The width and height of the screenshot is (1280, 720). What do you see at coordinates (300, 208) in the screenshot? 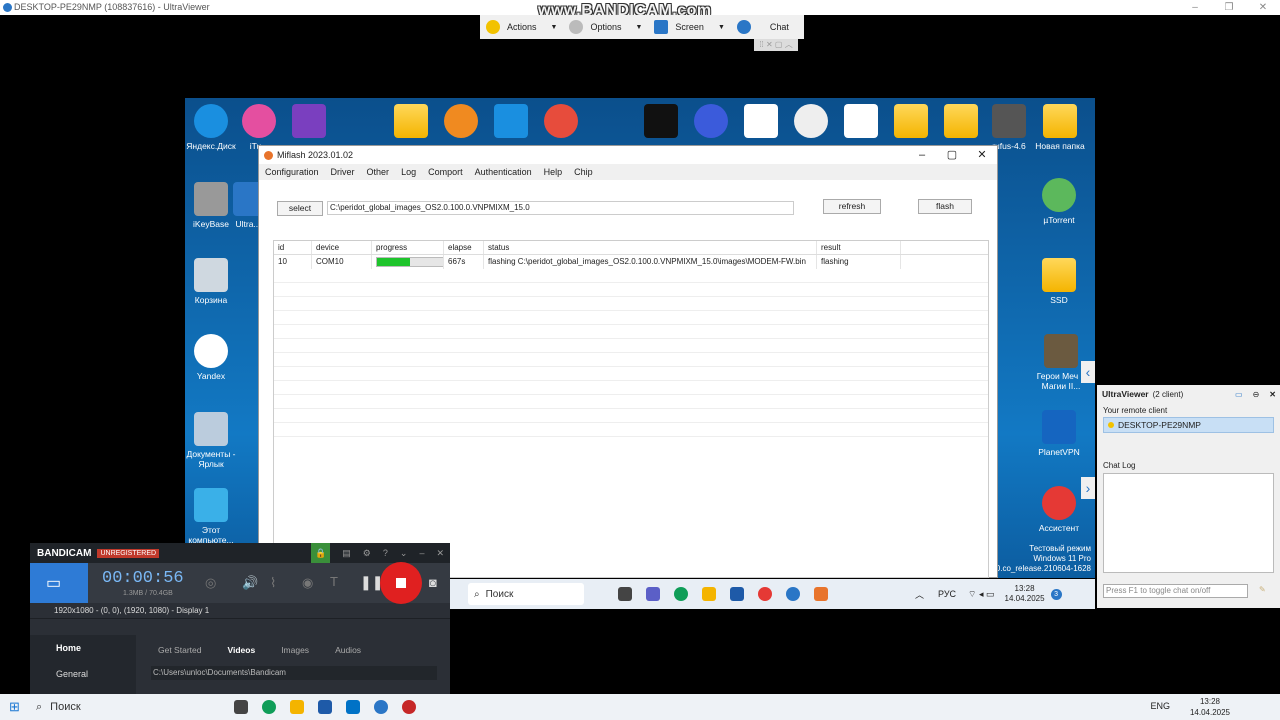
I see `select-button: select` at bounding box center [300, 208].